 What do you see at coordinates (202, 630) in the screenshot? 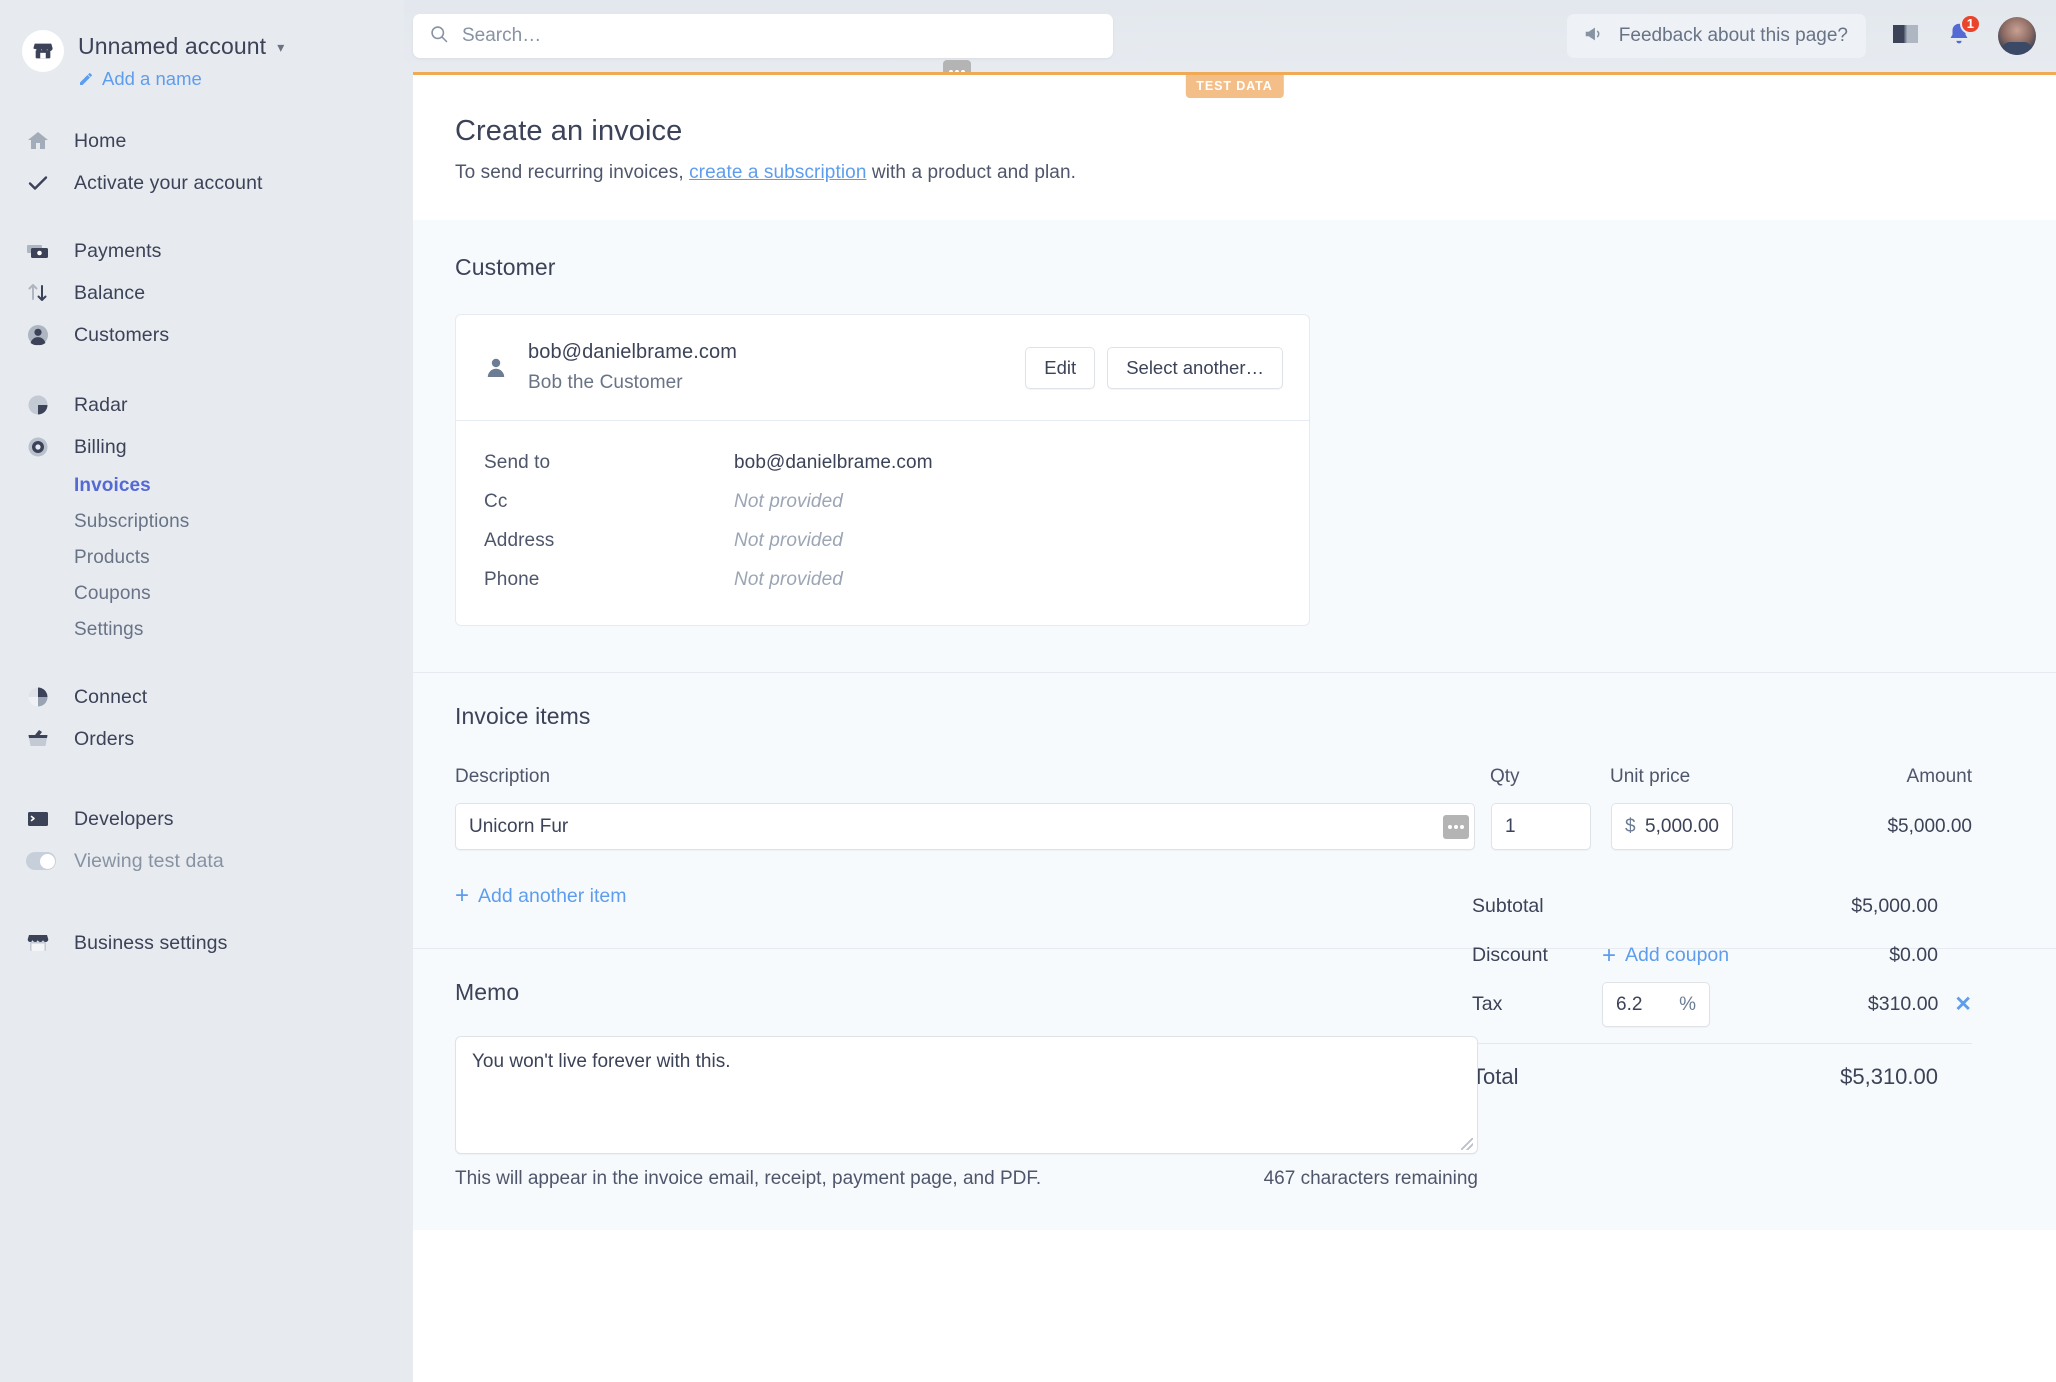
I see `sidebar-item-settings: Settings` at bounding box center [202, 630].